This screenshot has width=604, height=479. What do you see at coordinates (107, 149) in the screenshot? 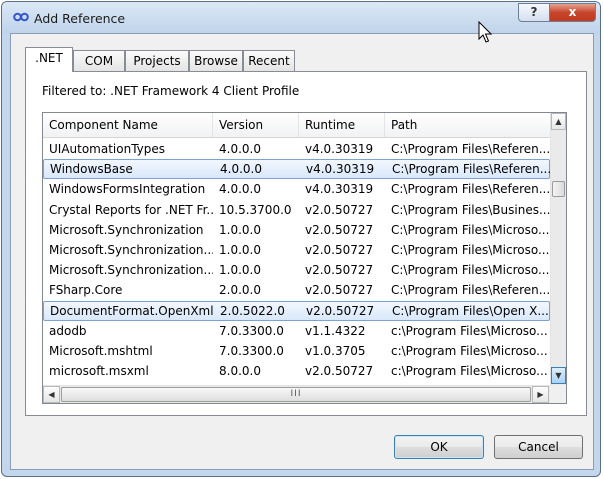
I see `cell-component-name: UIAutomationTypes` at bounding box center [107, 149].